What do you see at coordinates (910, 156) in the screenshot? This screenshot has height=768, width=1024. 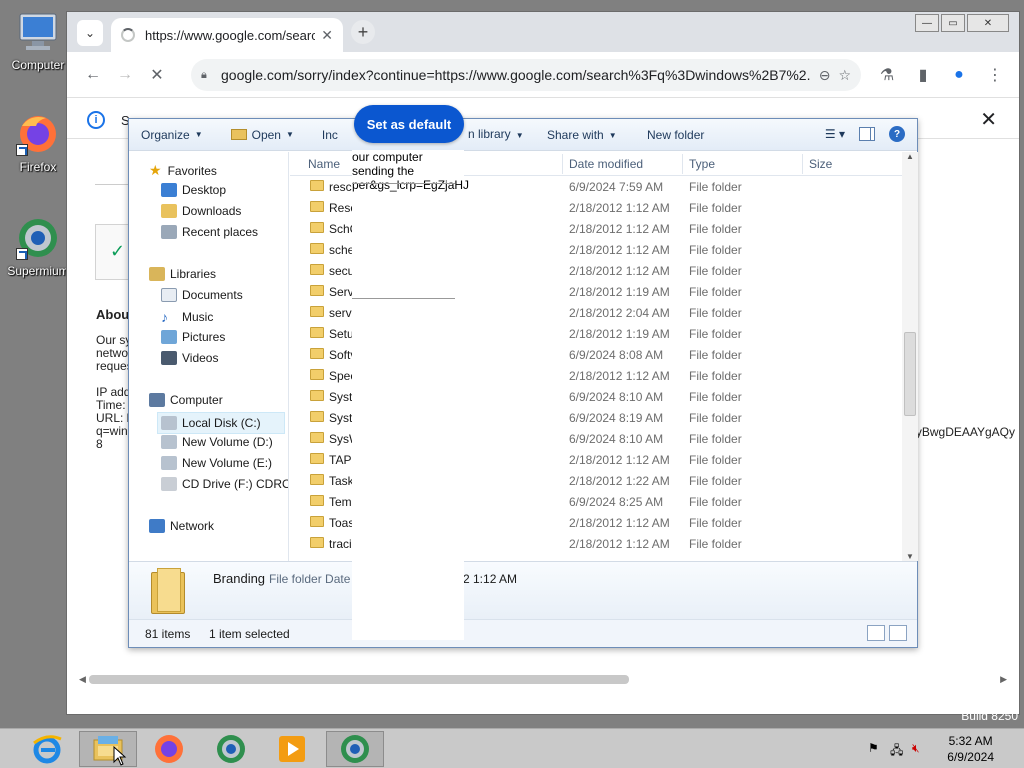 I see `scroll-up-icon: ▲` at bounding box center [910, 156].